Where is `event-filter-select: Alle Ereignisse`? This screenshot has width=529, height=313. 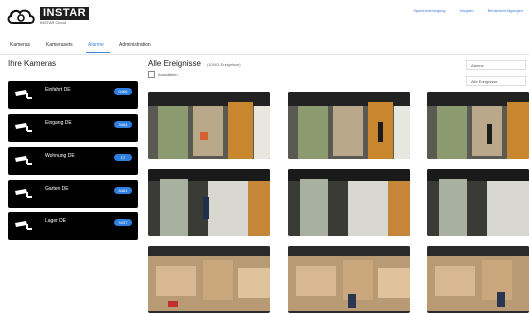
event-filter-select: Alle Ereignisse is located at coordinates (496, 81).